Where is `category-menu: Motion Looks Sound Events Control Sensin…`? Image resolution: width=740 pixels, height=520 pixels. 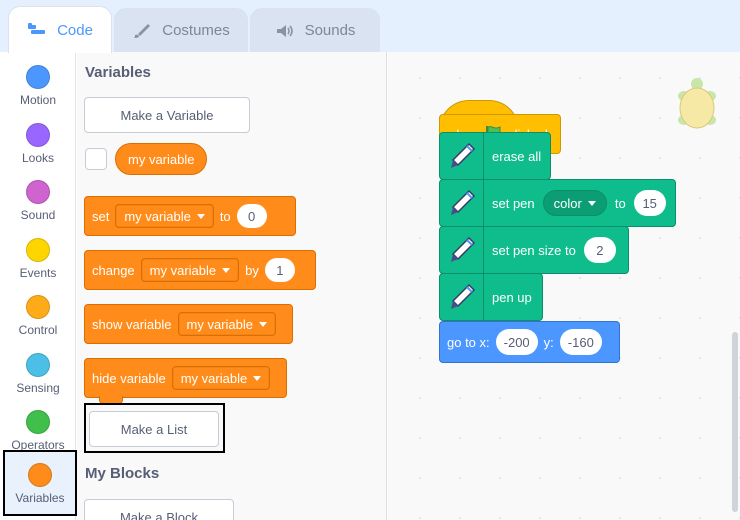
category-menu: Motion Looks Sound Events Control Sensin… is located at coordinates (38, 286).